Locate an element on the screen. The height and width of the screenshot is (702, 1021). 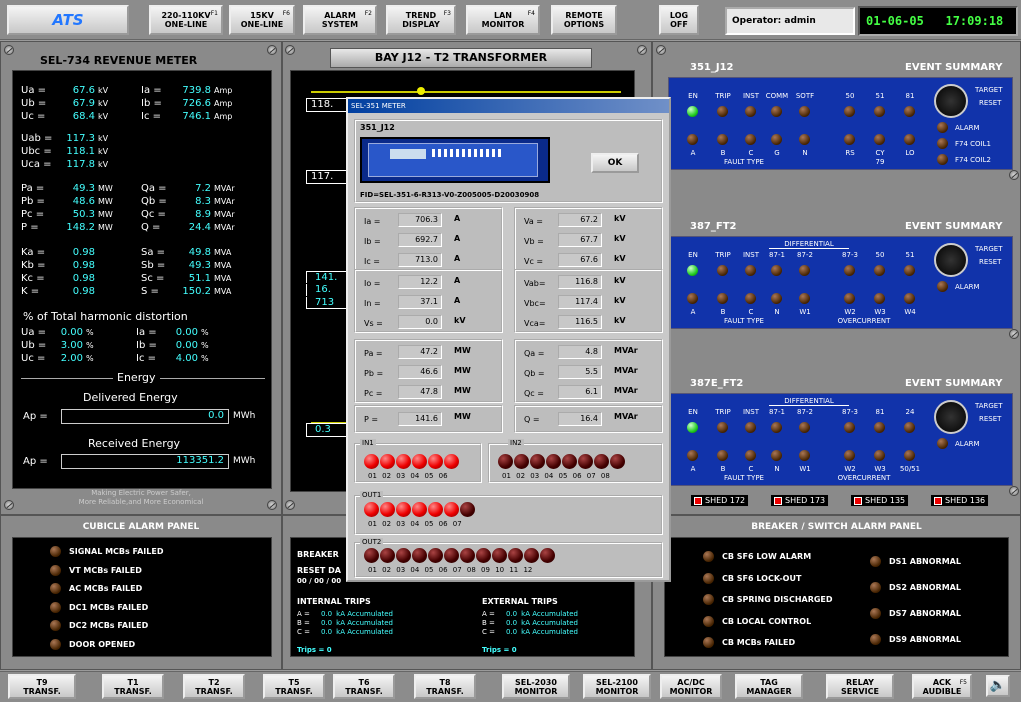
shed-button: SHED 135 is located at coordinates (880, 500).